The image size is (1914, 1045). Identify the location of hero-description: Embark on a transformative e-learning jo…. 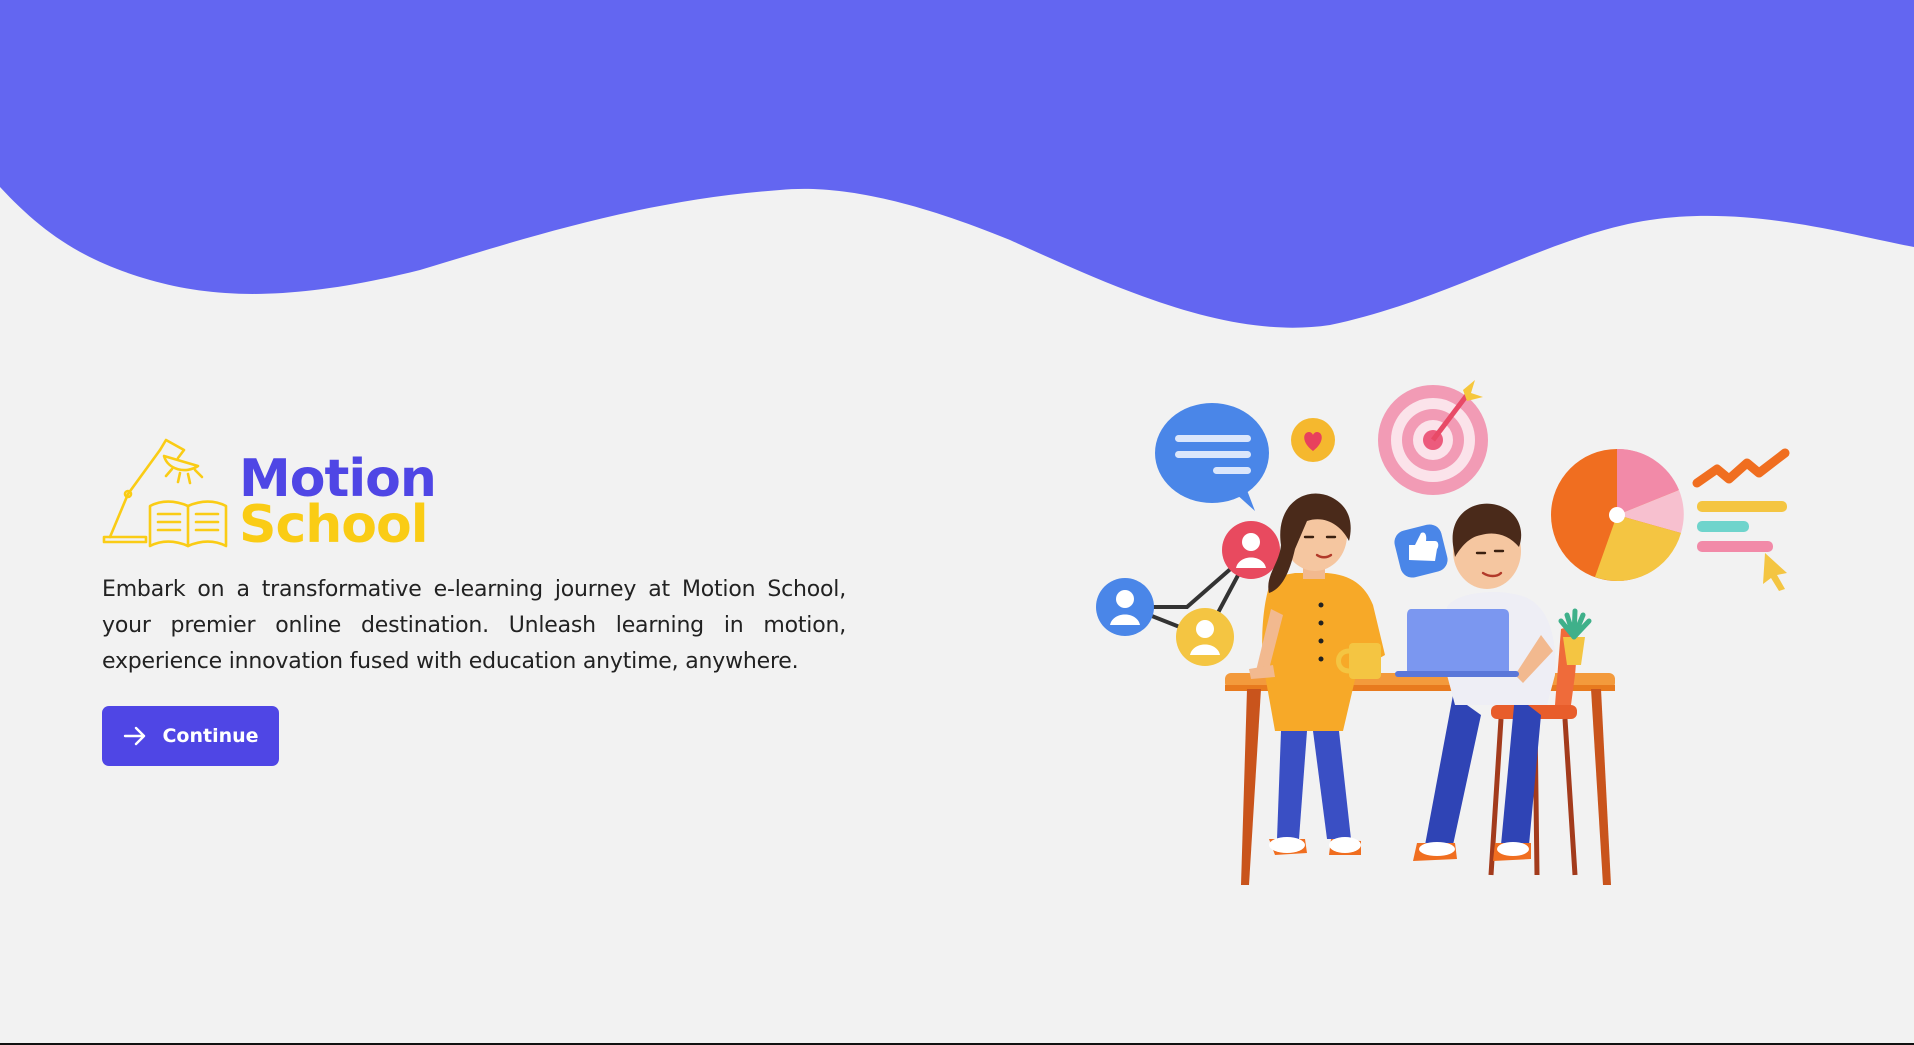
(474, 625).